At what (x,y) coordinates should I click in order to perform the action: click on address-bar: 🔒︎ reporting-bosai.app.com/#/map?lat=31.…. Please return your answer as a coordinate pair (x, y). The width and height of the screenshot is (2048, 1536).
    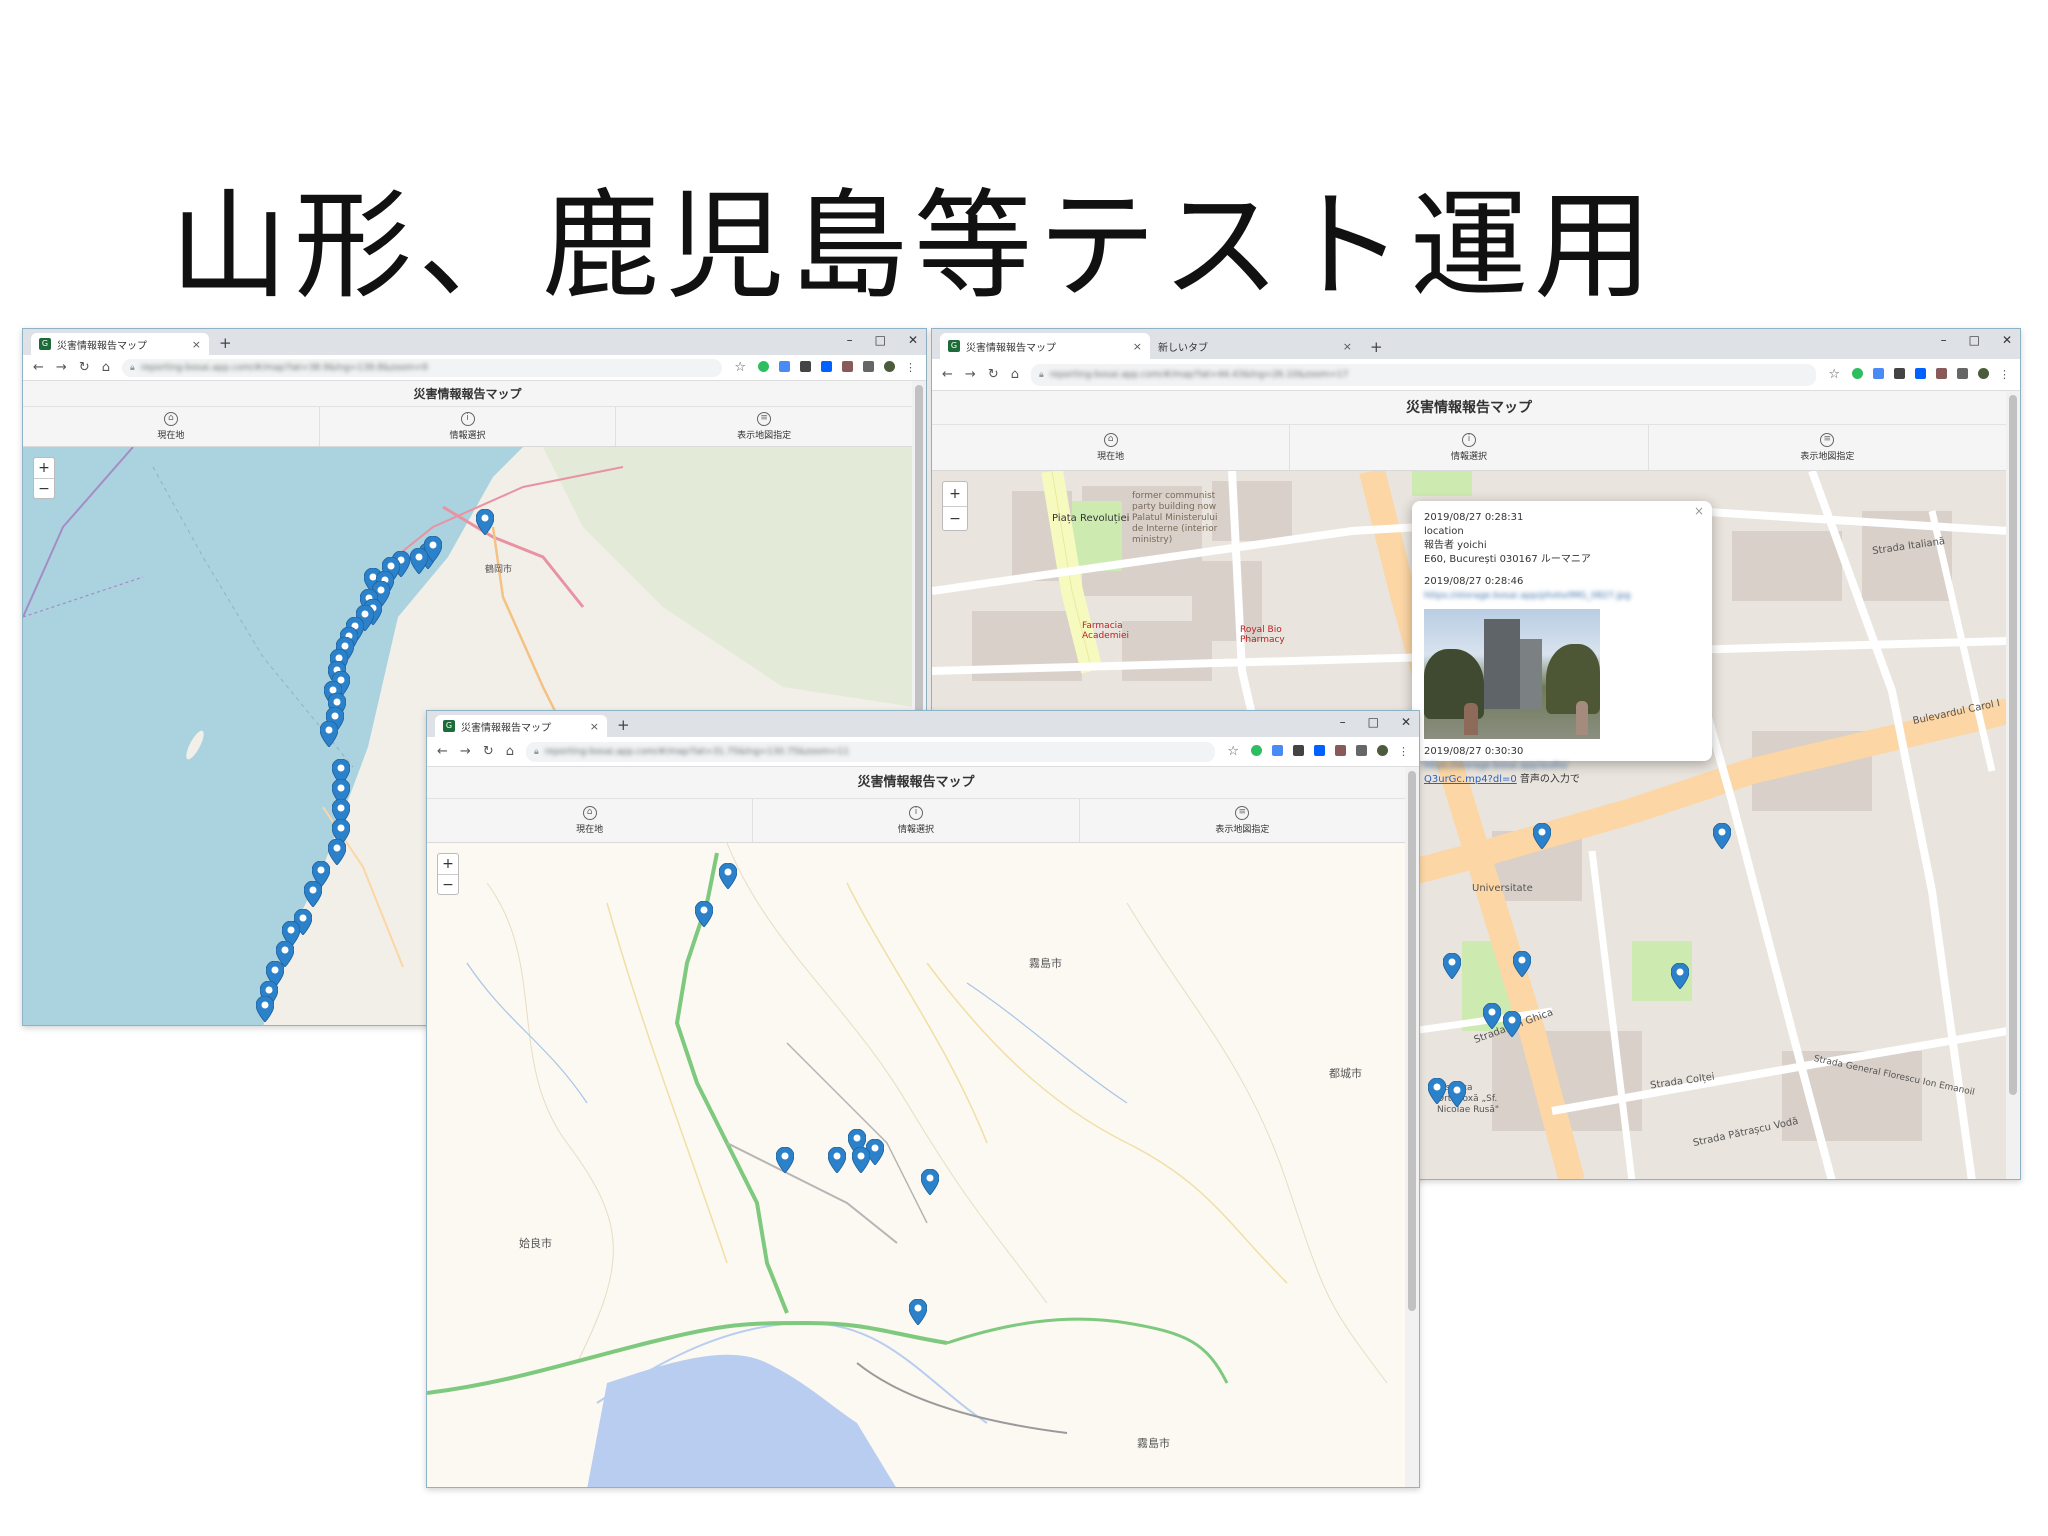
    Looking at the image, I should click on (870, 751).